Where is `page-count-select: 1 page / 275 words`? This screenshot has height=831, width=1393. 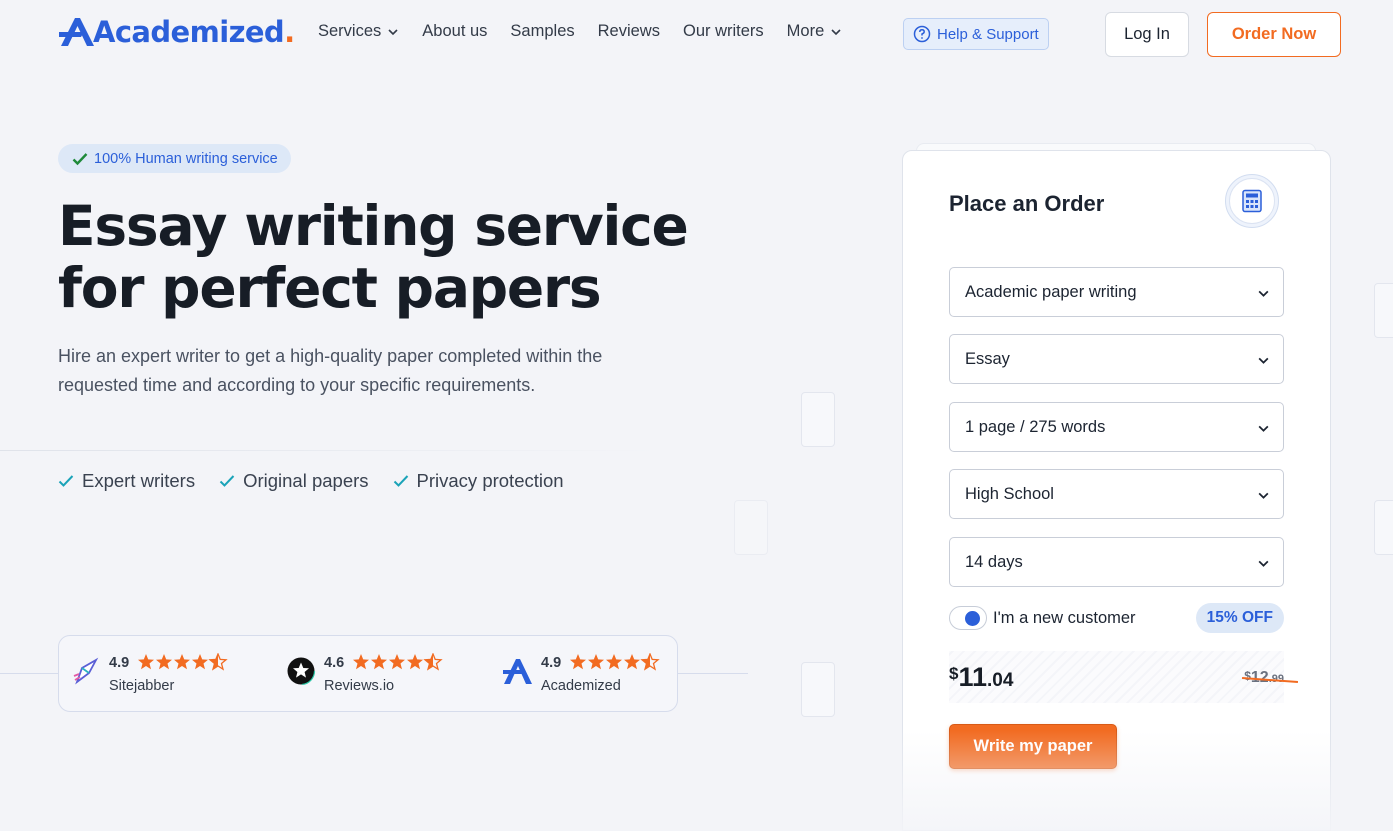
page-count-select: 1 page / 275 words is located at coordinates (1116, 427).